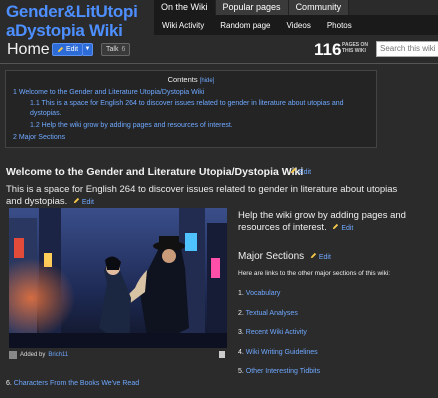  Describe the element at coordinates (252, 7) in the screenshot. I see `tab-popular-pages: Popular pages` at that location.